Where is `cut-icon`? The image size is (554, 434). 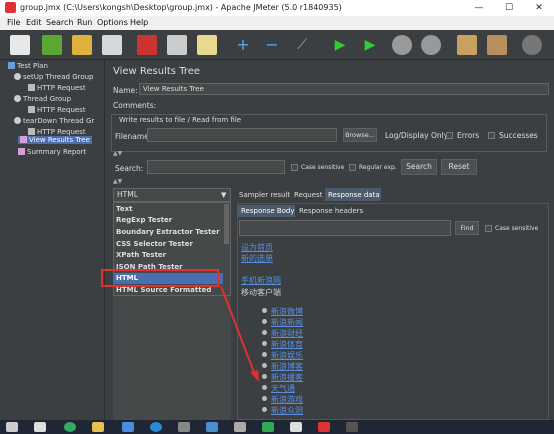
cut-icon is located at coordinates (147, 45).